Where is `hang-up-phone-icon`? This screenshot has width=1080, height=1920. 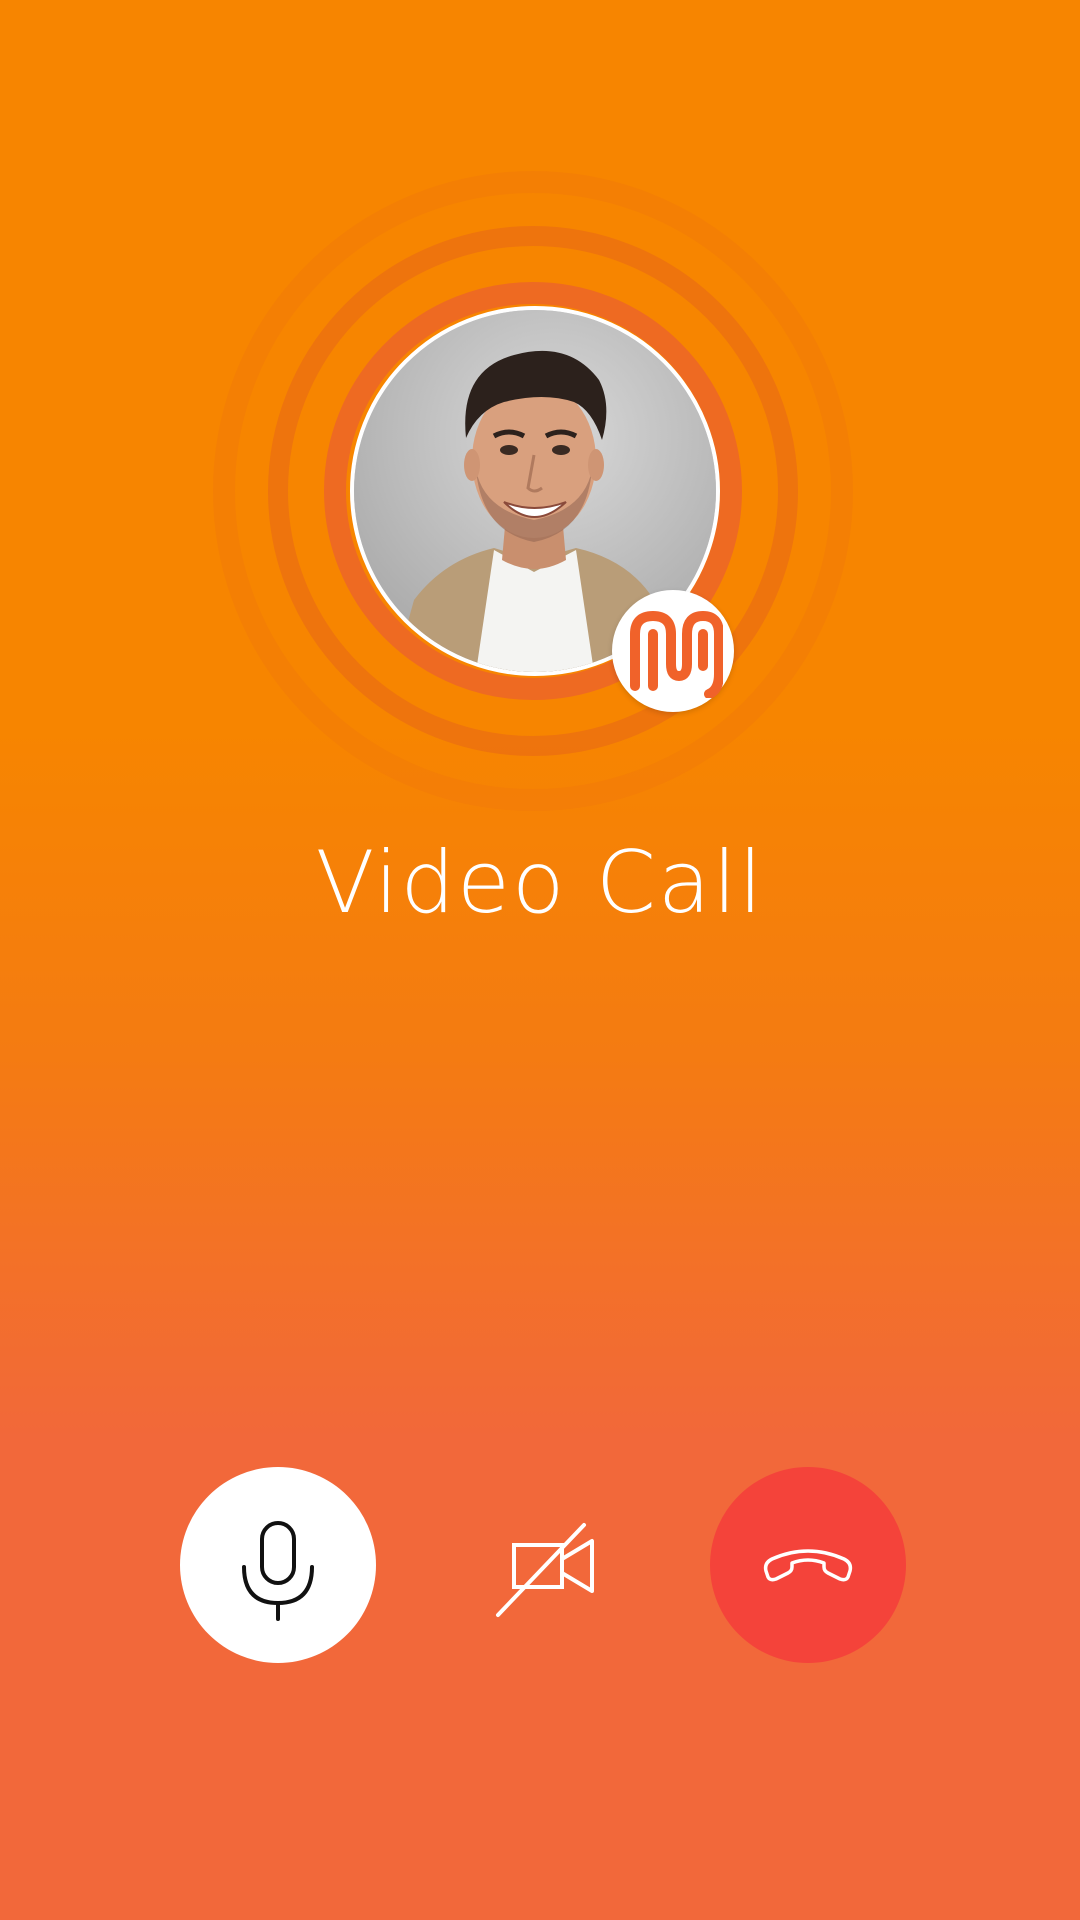
hang-up-phone-icon is located at coordinates (808, 1565).